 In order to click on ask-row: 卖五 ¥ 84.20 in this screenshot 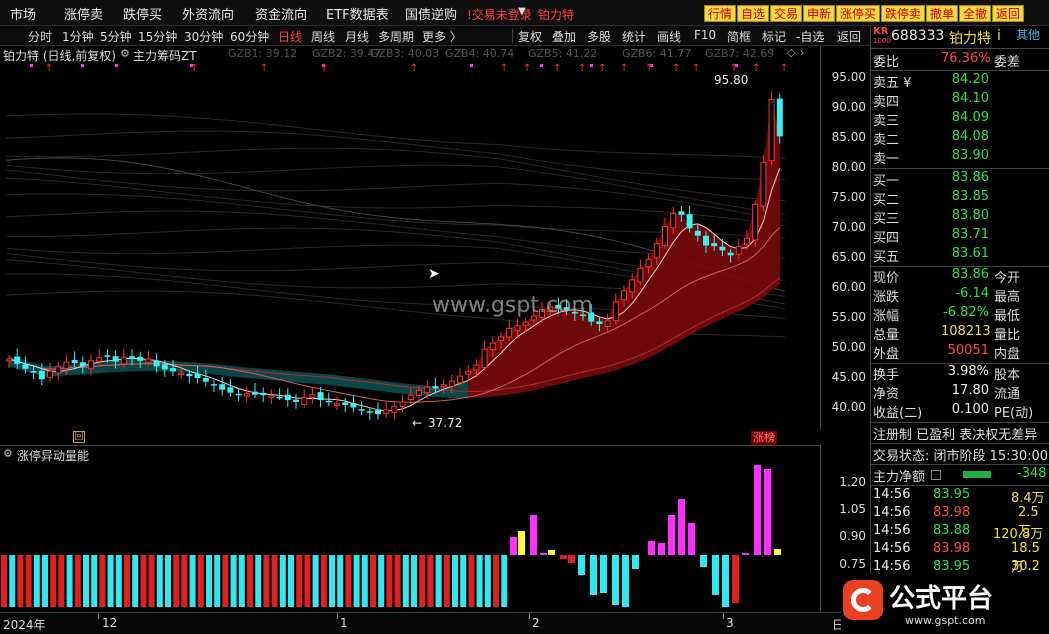, I will do `click(960, 81)`.